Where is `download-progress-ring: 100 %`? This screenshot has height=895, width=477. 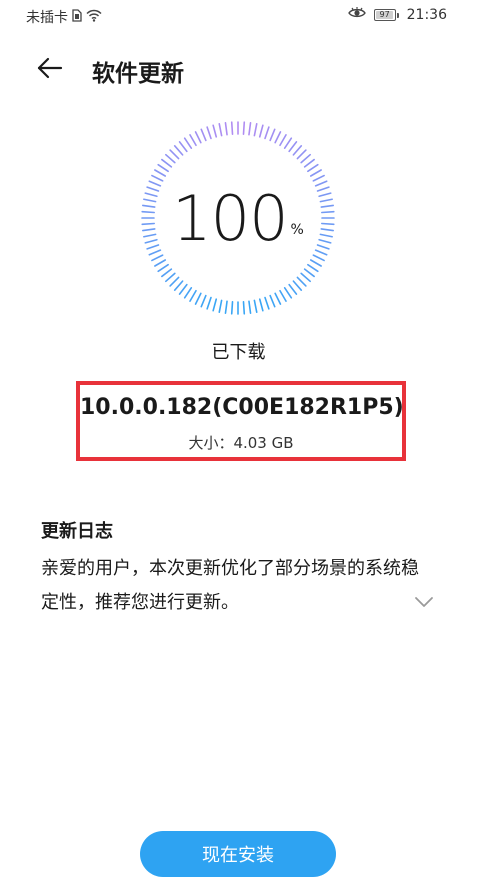
download-progress-ring: 100 % is located at coordinates (238, 218).